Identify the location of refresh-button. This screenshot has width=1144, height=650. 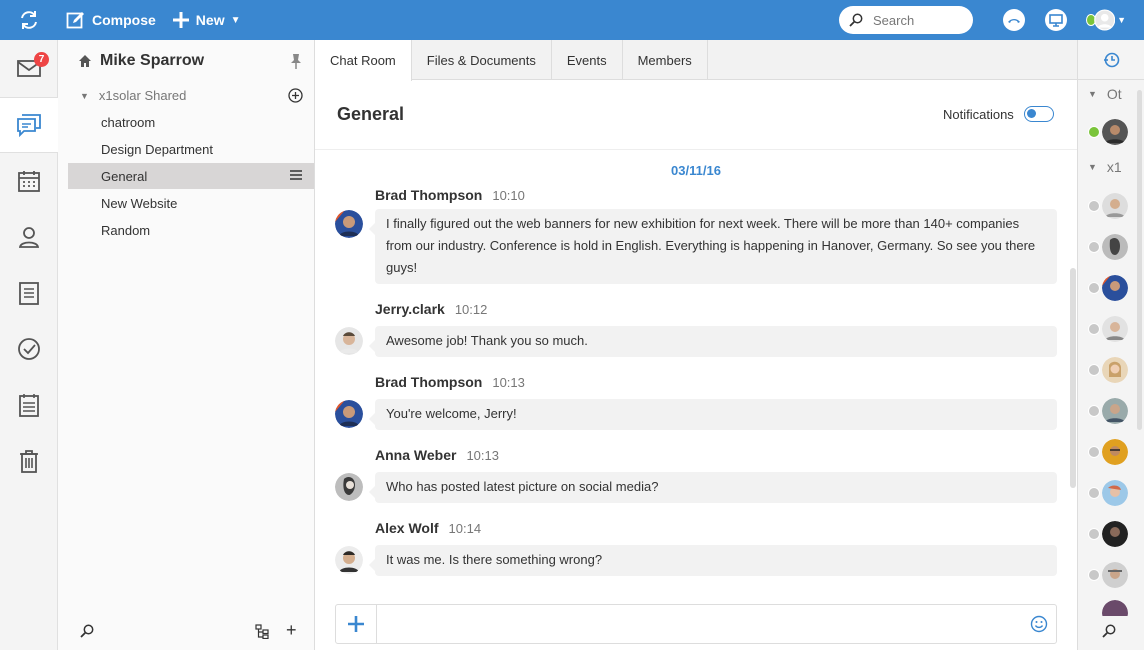
(29, 20).